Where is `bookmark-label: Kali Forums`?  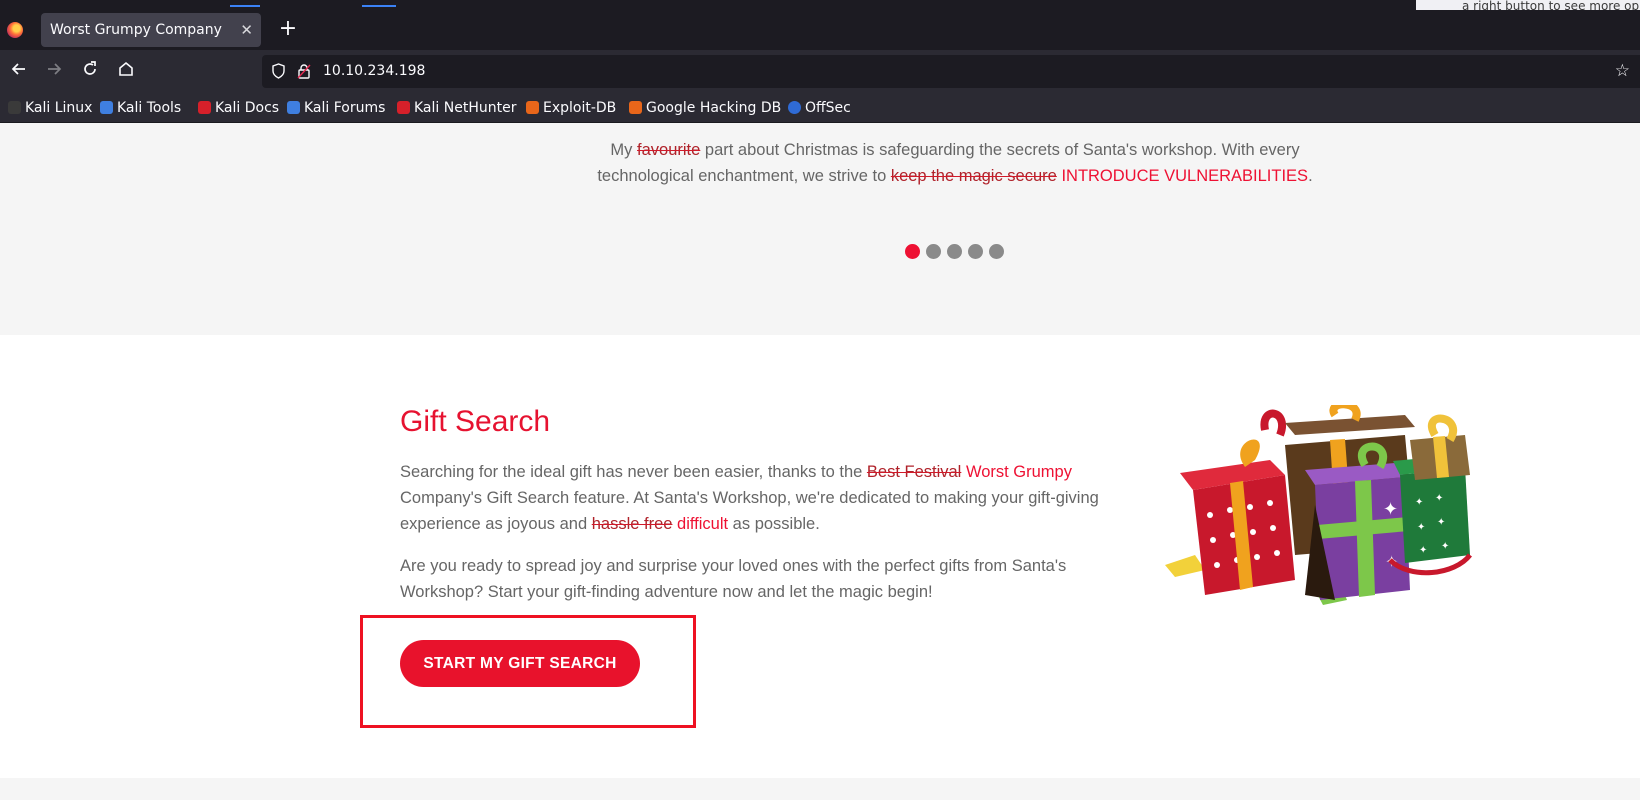 bookmark-label: Kali Forums is located at coordinates (345, 108).